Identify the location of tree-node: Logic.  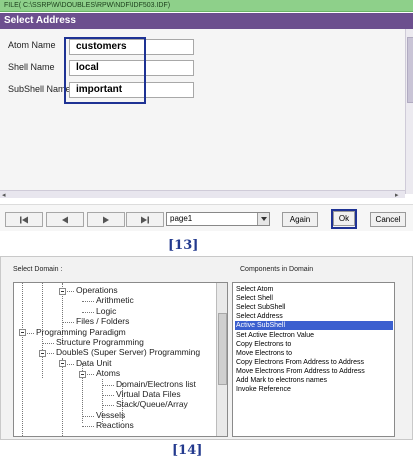
(106, 311).